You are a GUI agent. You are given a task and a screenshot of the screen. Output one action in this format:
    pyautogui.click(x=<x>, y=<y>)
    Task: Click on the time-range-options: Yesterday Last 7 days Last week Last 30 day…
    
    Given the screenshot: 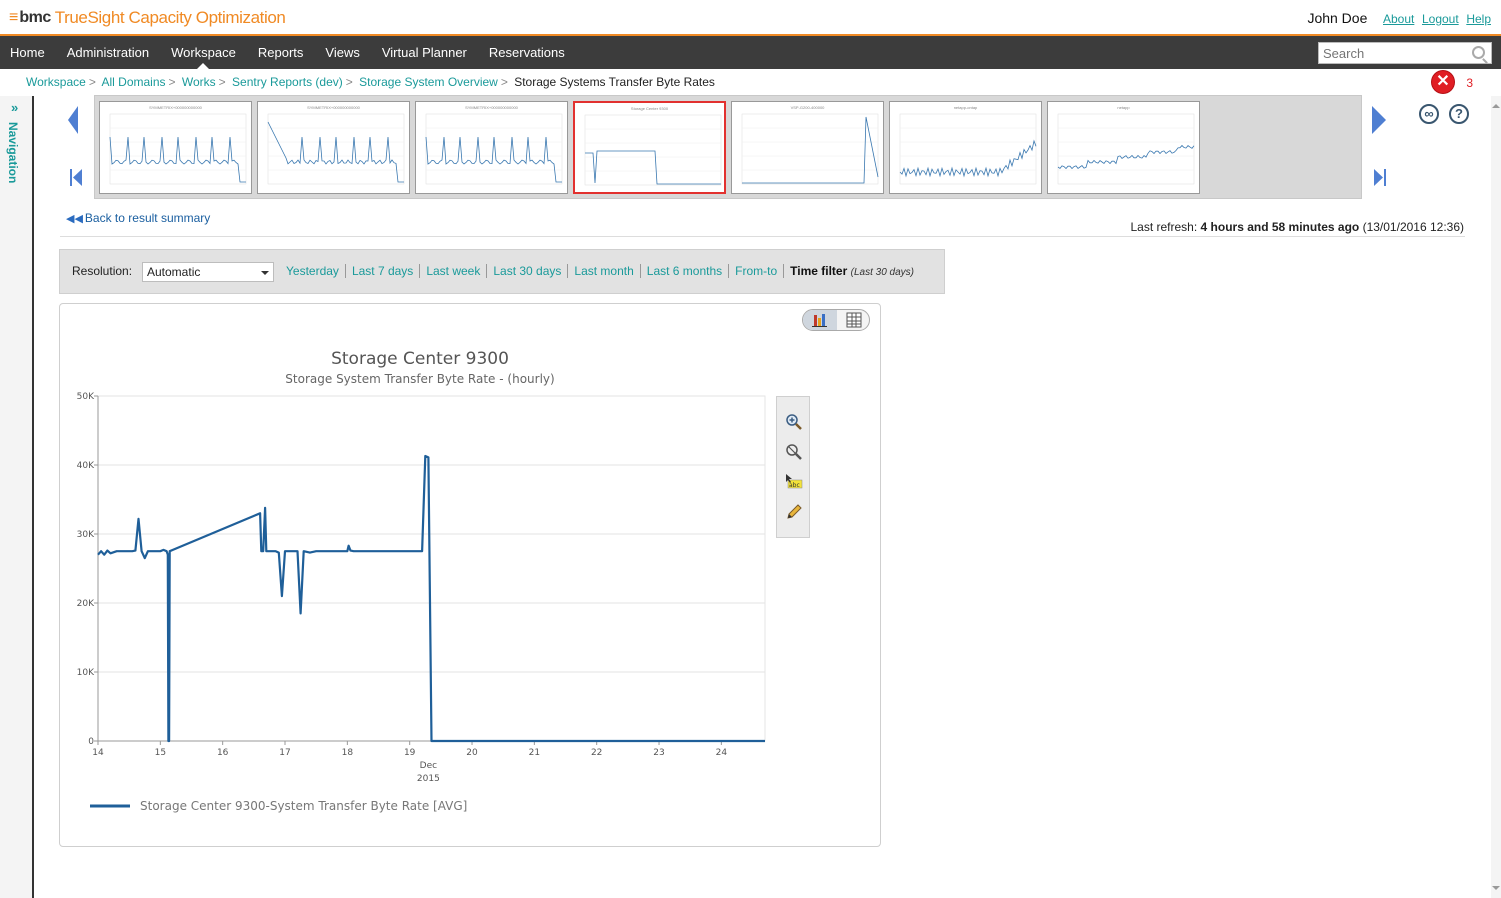 What is the action you would take?
    pyautogui.click(x=597, y=271)
    